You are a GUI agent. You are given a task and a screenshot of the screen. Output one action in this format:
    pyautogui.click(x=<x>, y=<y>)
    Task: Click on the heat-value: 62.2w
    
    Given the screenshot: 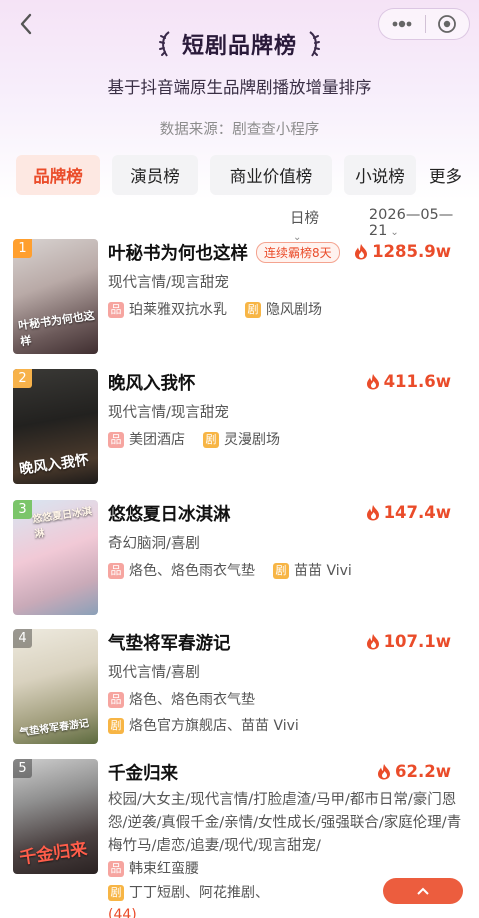 What is the action you would take?
    pyautogui.click(x=414, y=771)
    